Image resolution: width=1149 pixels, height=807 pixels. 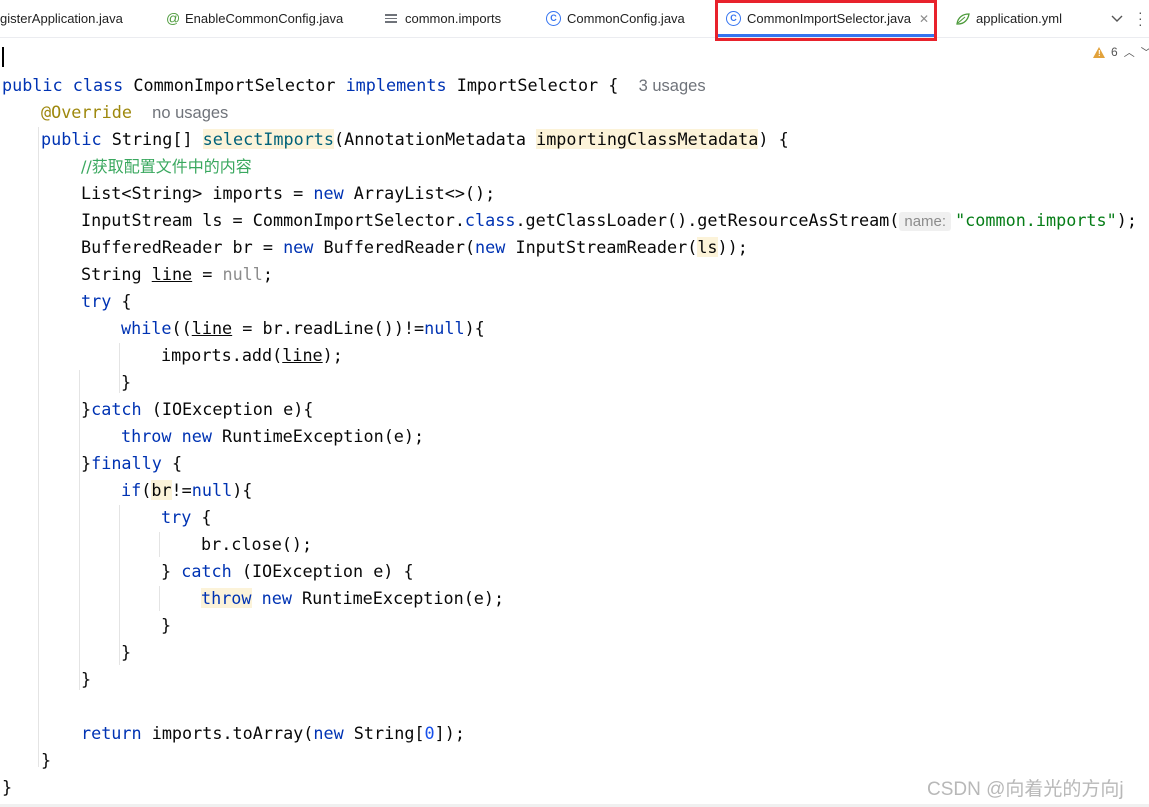 What do you see at coordinates (3, 57) in the screenshot?
I see `text-caret` at bounding box center [3, 57].